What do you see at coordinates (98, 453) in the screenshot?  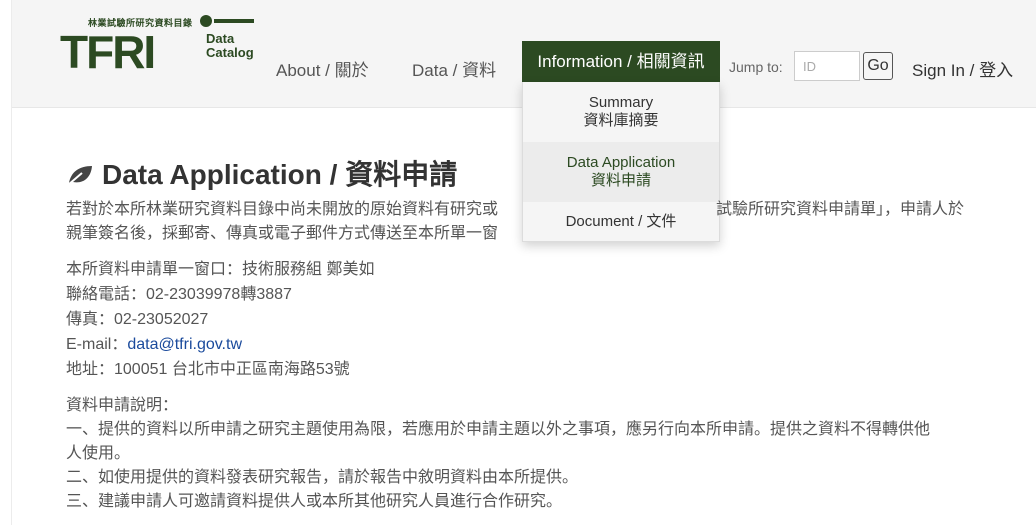 I see `note-item-1-cont: 人使用。` at bounding box center [98, 453].